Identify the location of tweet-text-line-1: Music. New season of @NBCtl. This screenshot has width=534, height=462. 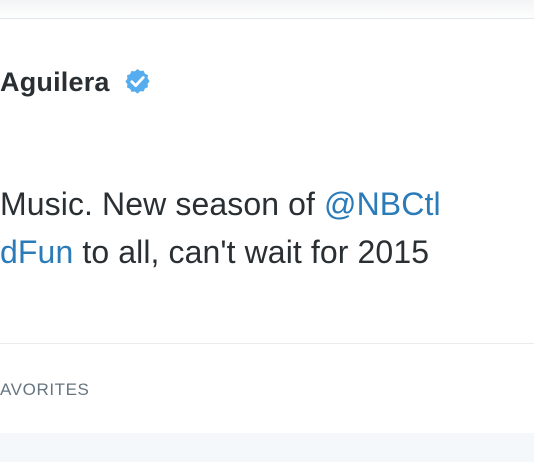
(267, 204).